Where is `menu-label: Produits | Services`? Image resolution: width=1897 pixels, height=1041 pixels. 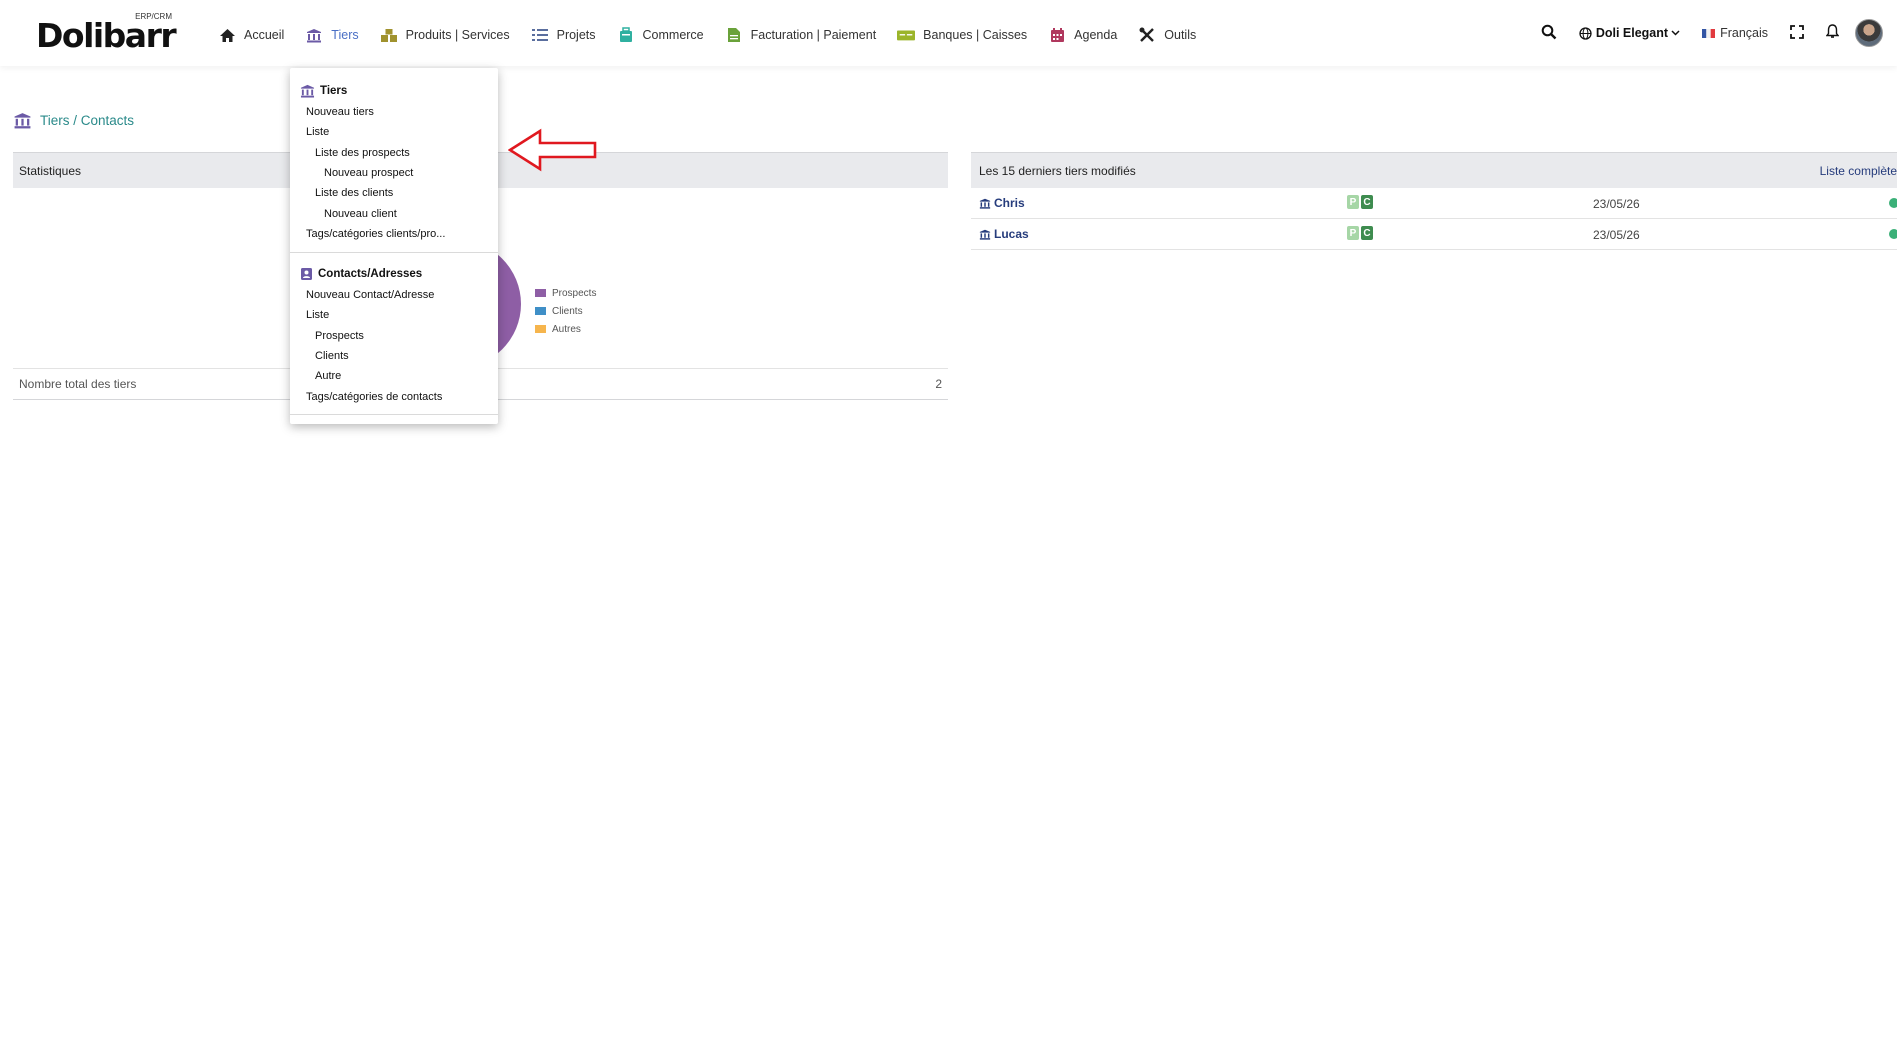 menu-label: Produits | Services is located at coordinates (457, 35).